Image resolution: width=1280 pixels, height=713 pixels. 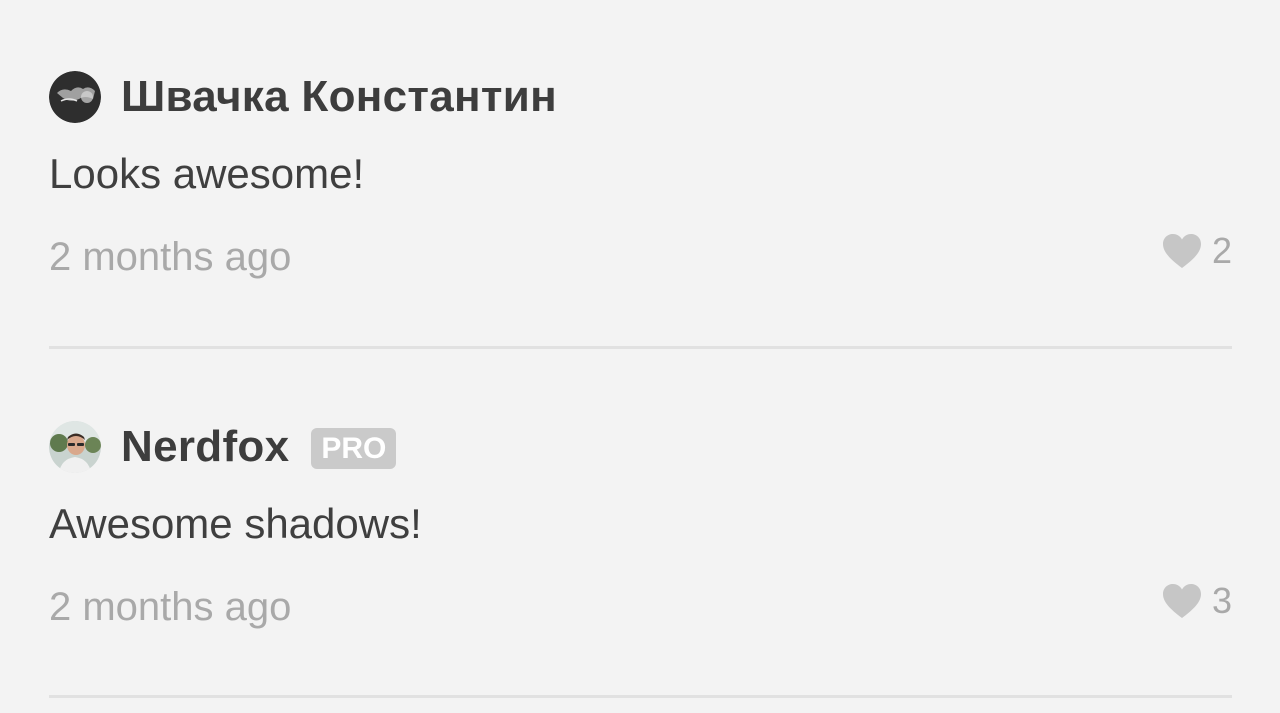 I want to click on comment-text: Awesome shadows!, so click(x=235, y=523).